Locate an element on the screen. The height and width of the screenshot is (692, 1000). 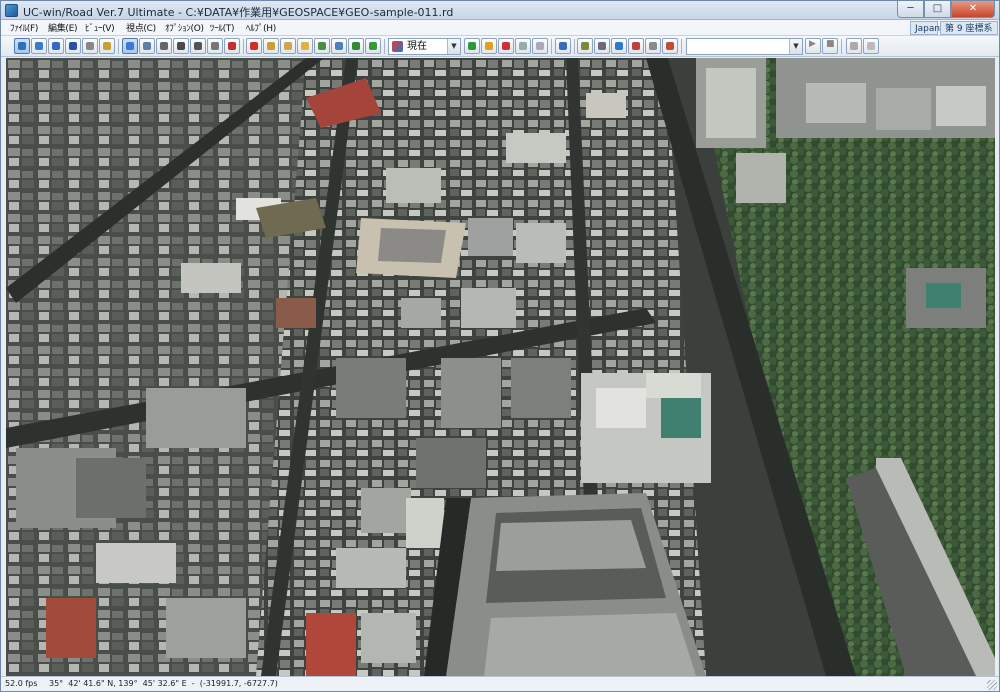
fill-icon is located at coordinates (871, 46).